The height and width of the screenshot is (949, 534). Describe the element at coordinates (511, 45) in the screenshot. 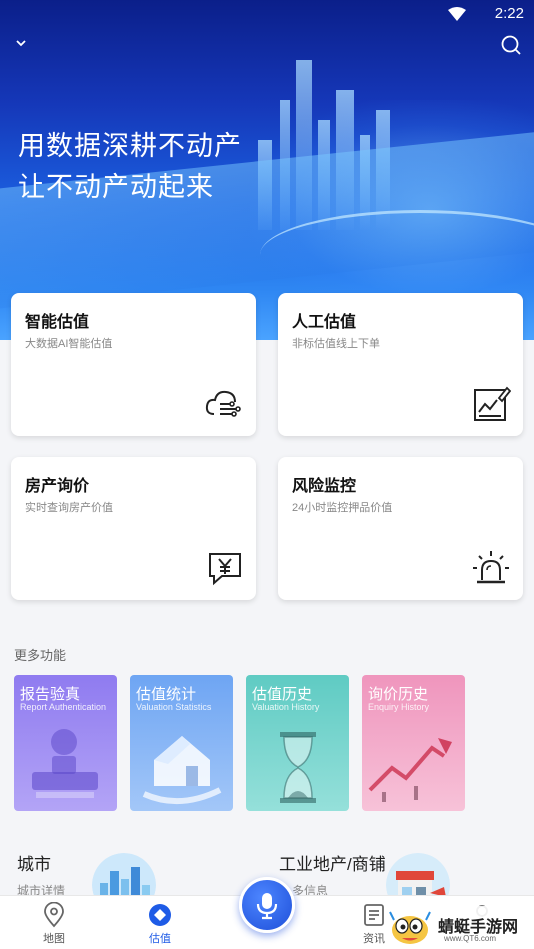

I see `search-icon` at that location.